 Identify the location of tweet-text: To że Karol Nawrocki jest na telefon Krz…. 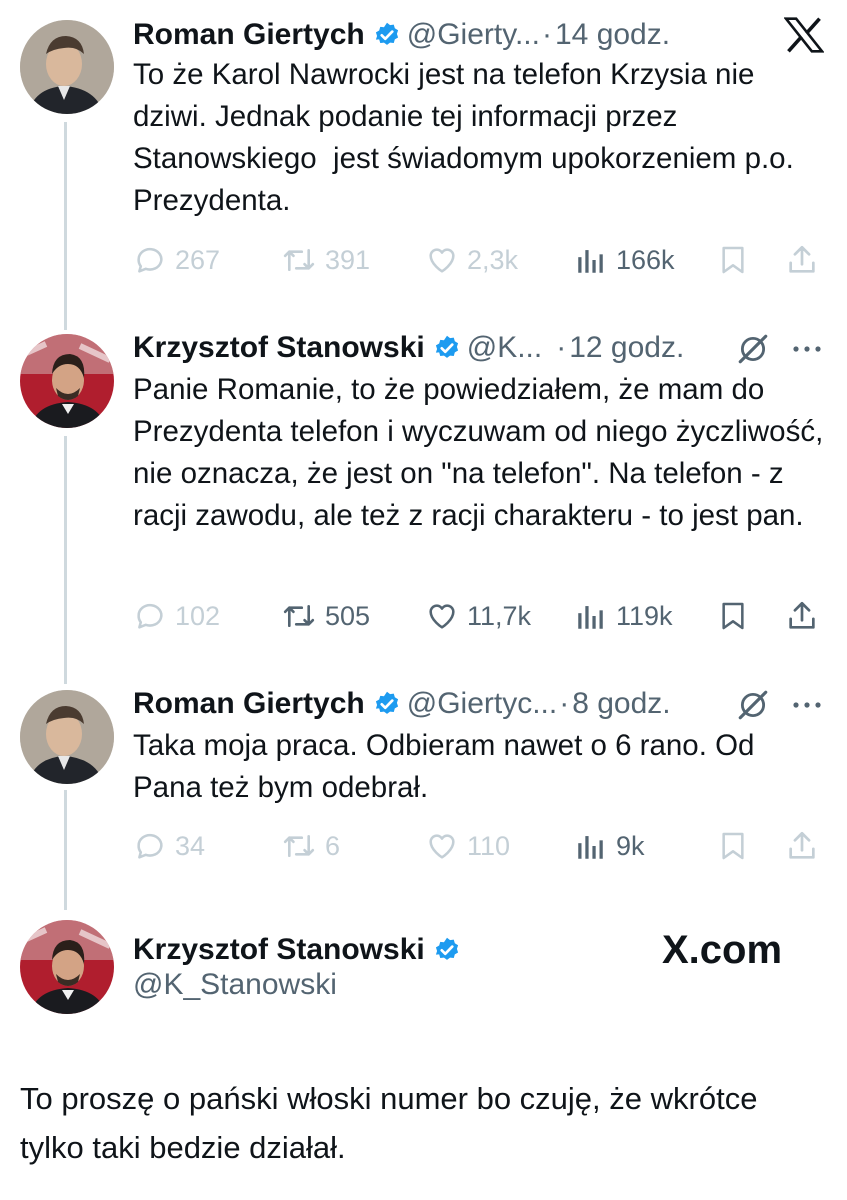
(467, 137).